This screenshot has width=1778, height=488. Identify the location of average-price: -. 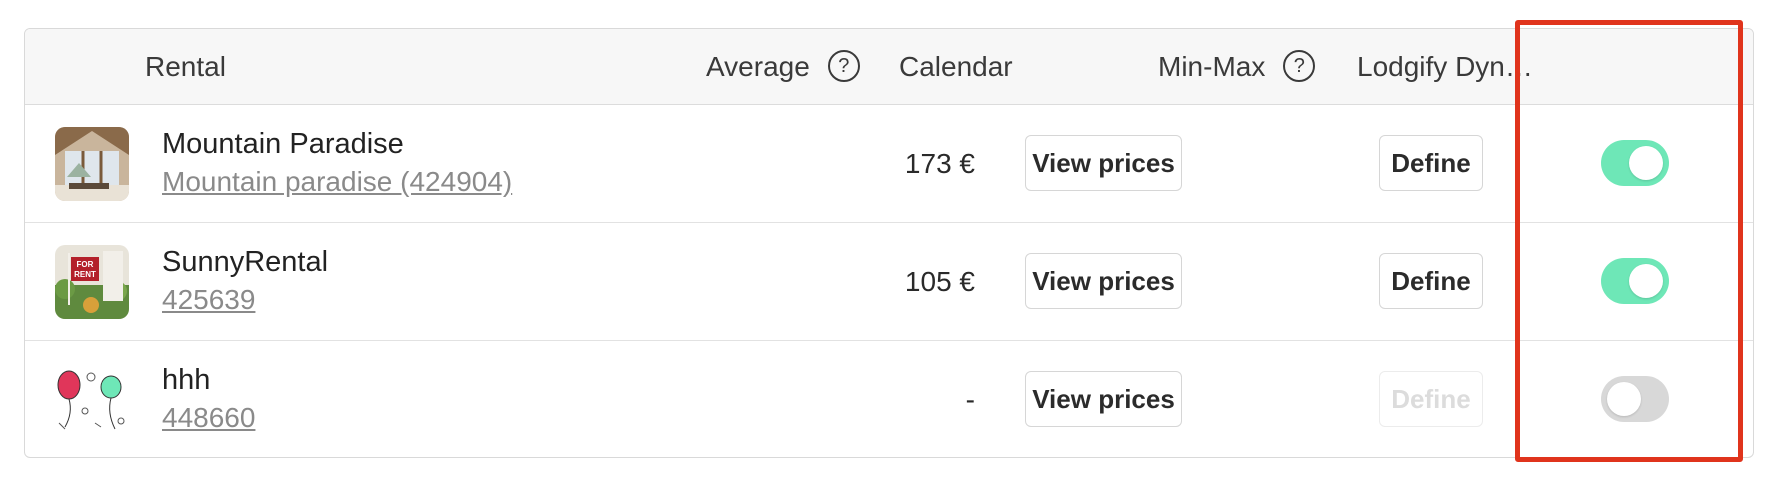
(970, 399).